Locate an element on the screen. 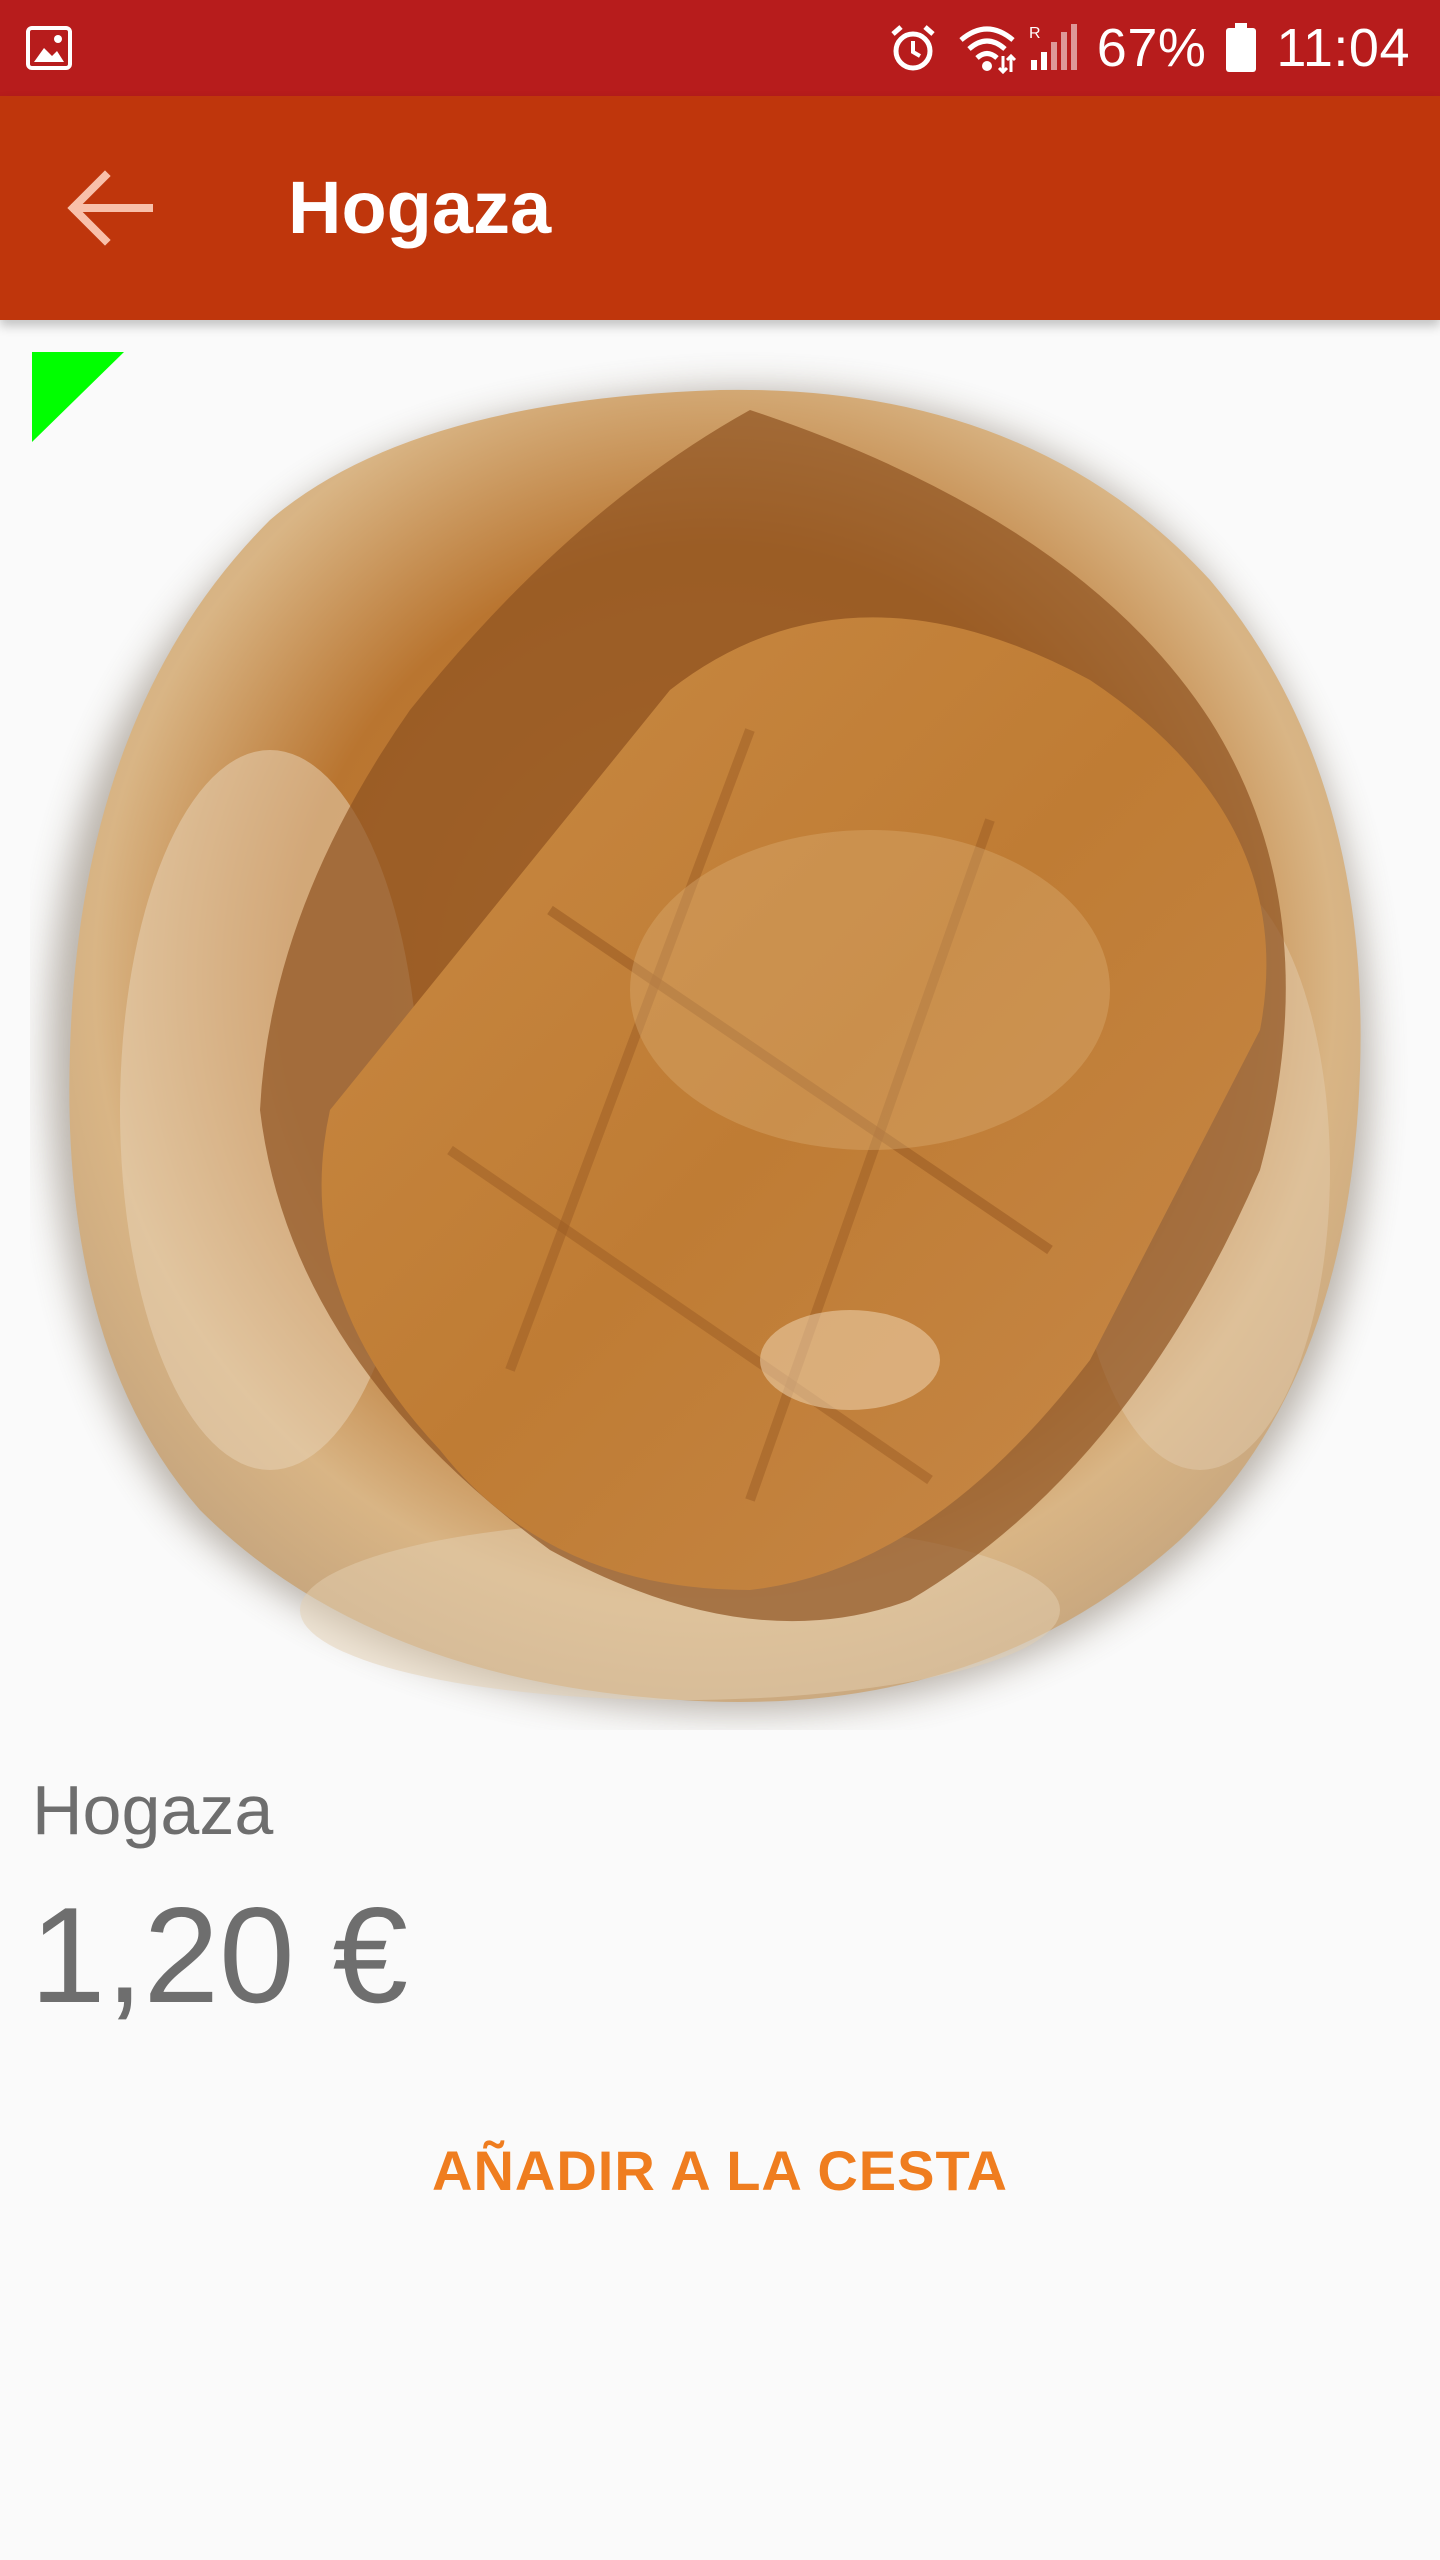 This screenshot has width=1440, height=2560. app-bar: Hogaza is located at coordinates (720, 208).